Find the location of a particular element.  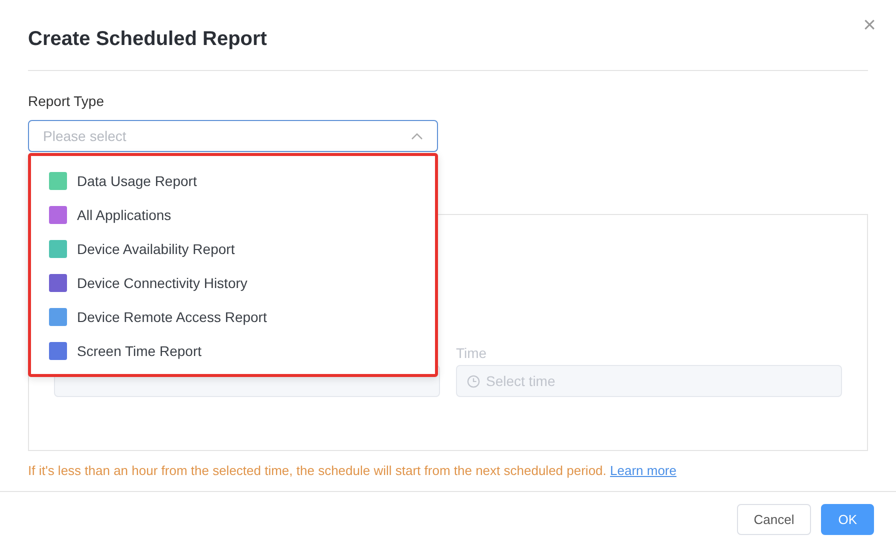

field-label: Report Type is located at coordinates (67, 101).